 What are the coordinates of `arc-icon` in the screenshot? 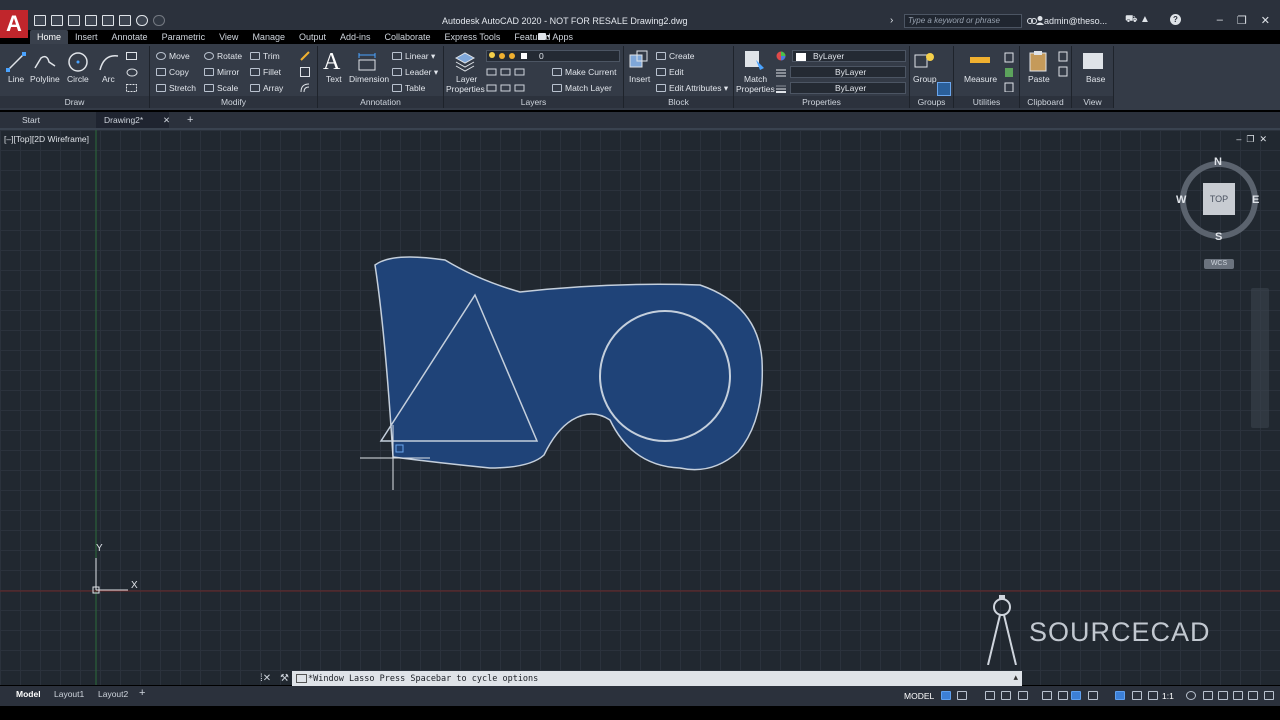 It's located at (109, 63).